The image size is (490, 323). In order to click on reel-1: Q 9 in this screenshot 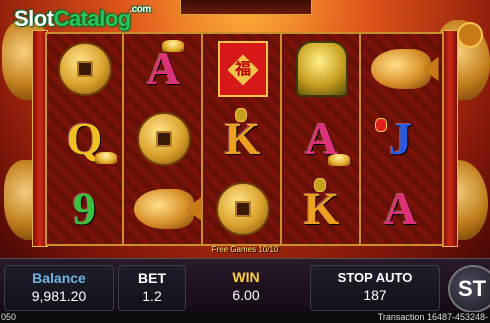, I will do `click(85, 139)`.